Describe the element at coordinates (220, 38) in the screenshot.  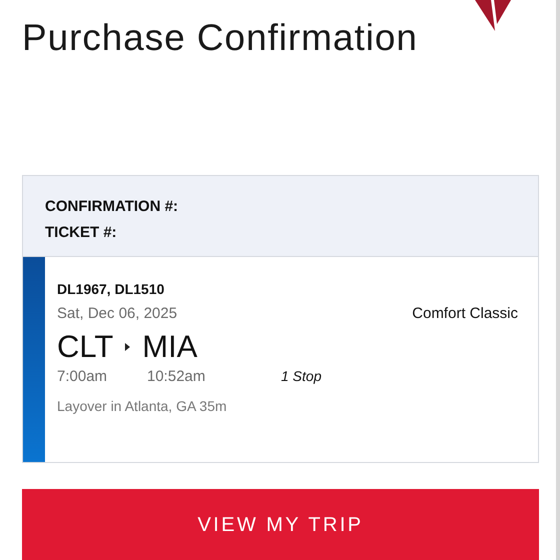
I see `page-title: Purchase Confirmation` at that location.